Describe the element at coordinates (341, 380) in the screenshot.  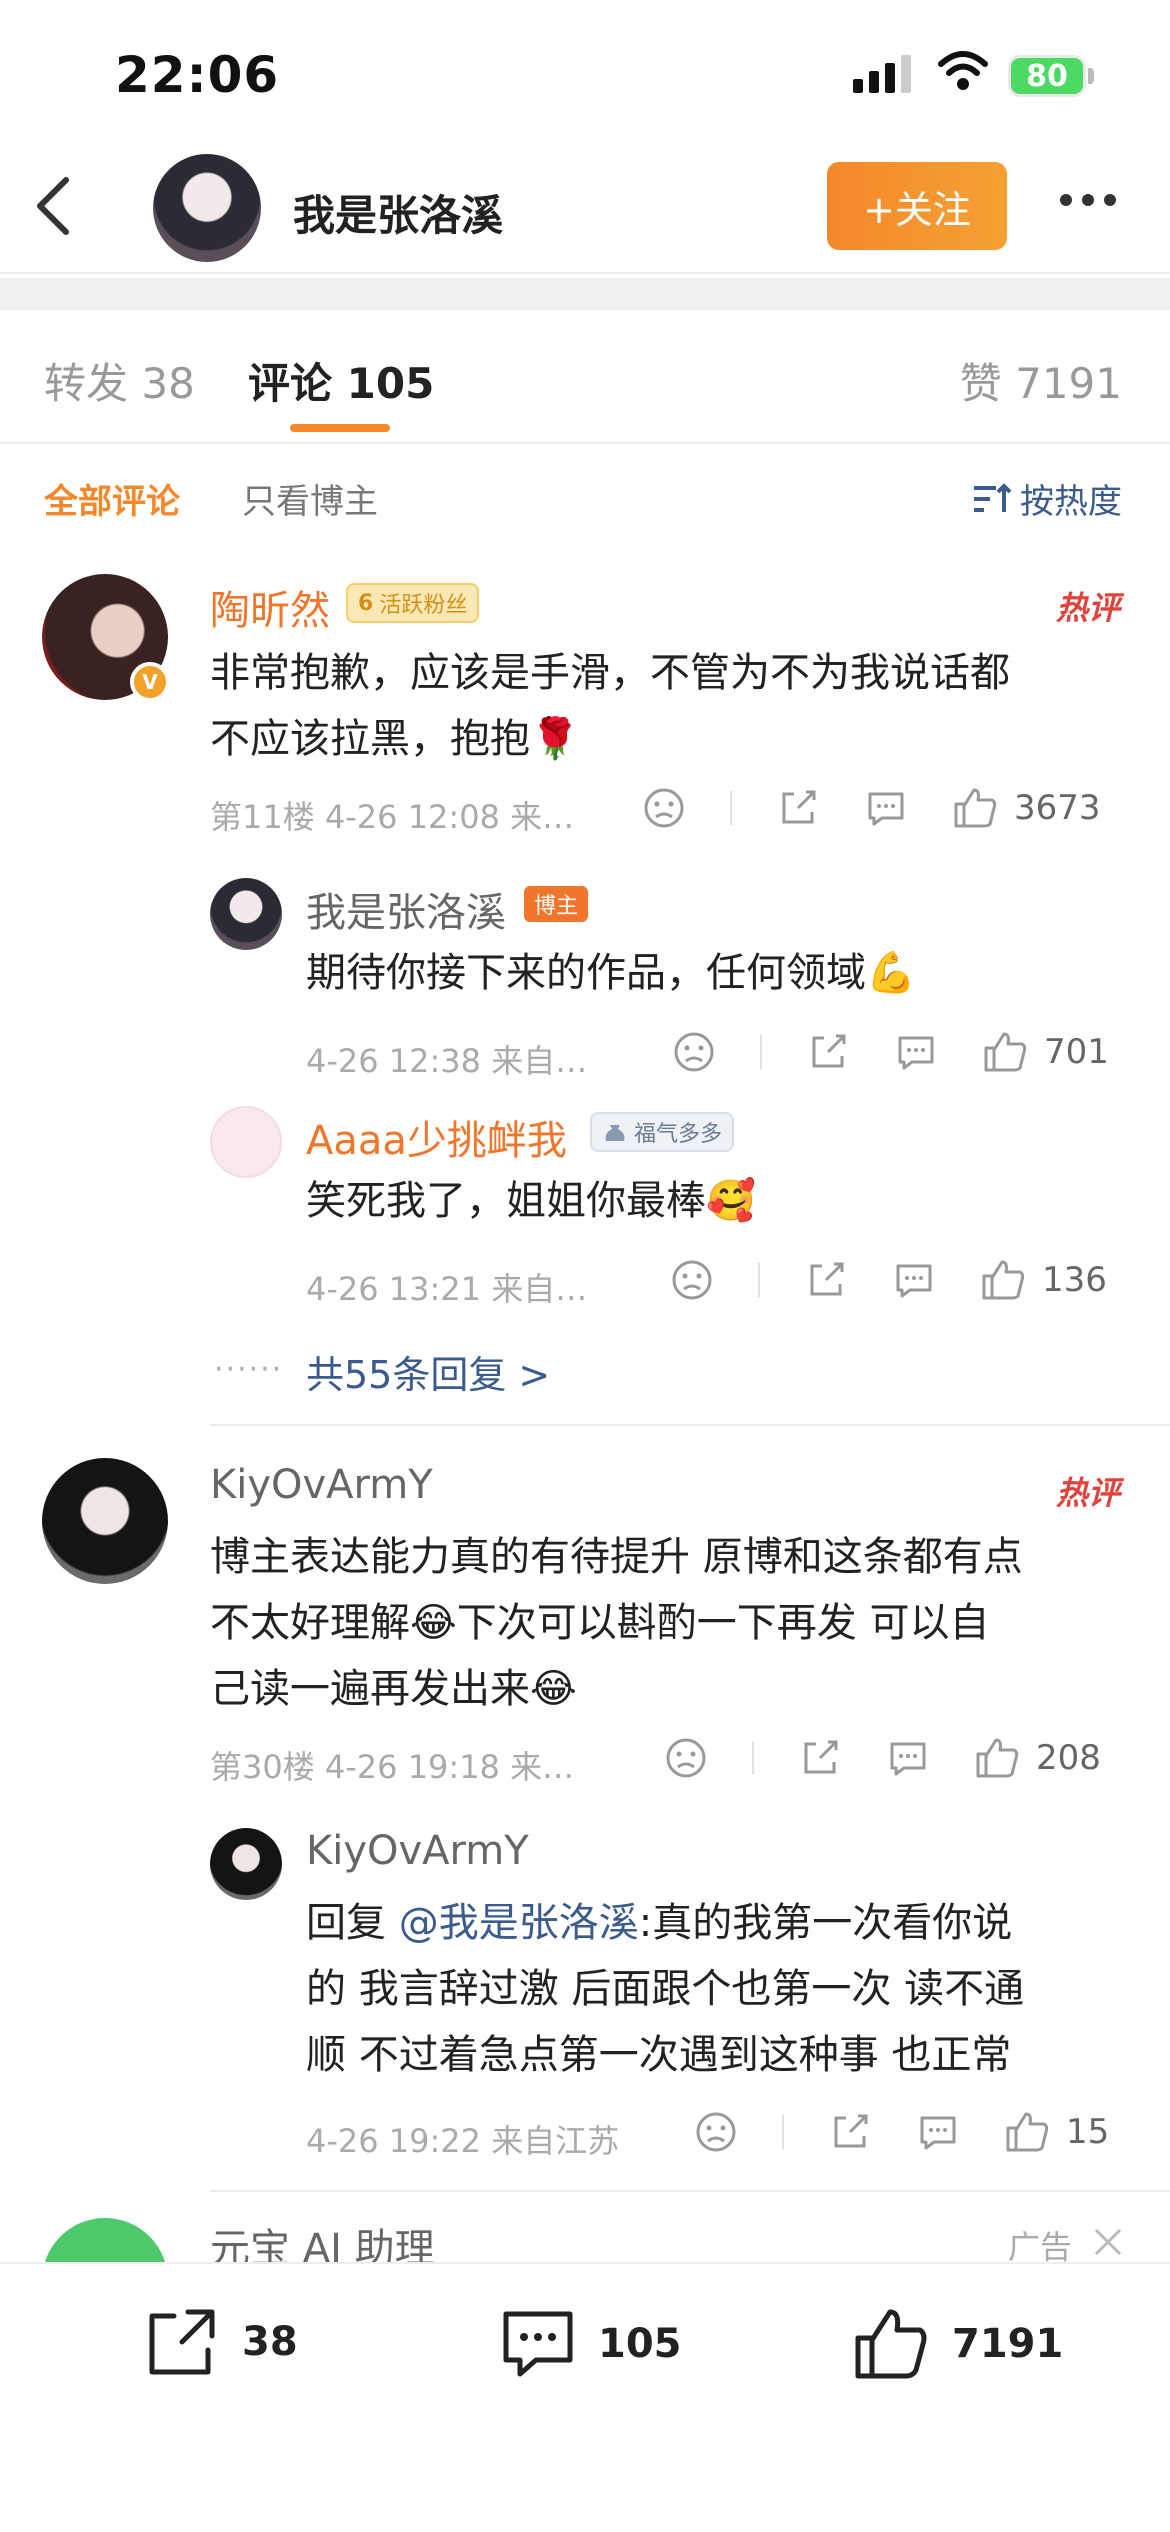
I see `tab-comment: 评论 105` at that location.